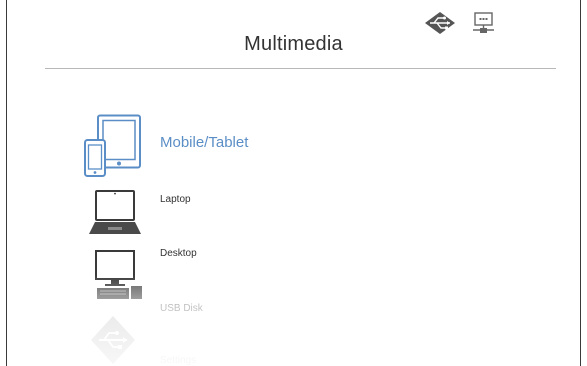 This screenshot has width=587, height=366. Describe the element at coordinates (120, 277) in the screenshot. I see `desktop-icon` at that location.